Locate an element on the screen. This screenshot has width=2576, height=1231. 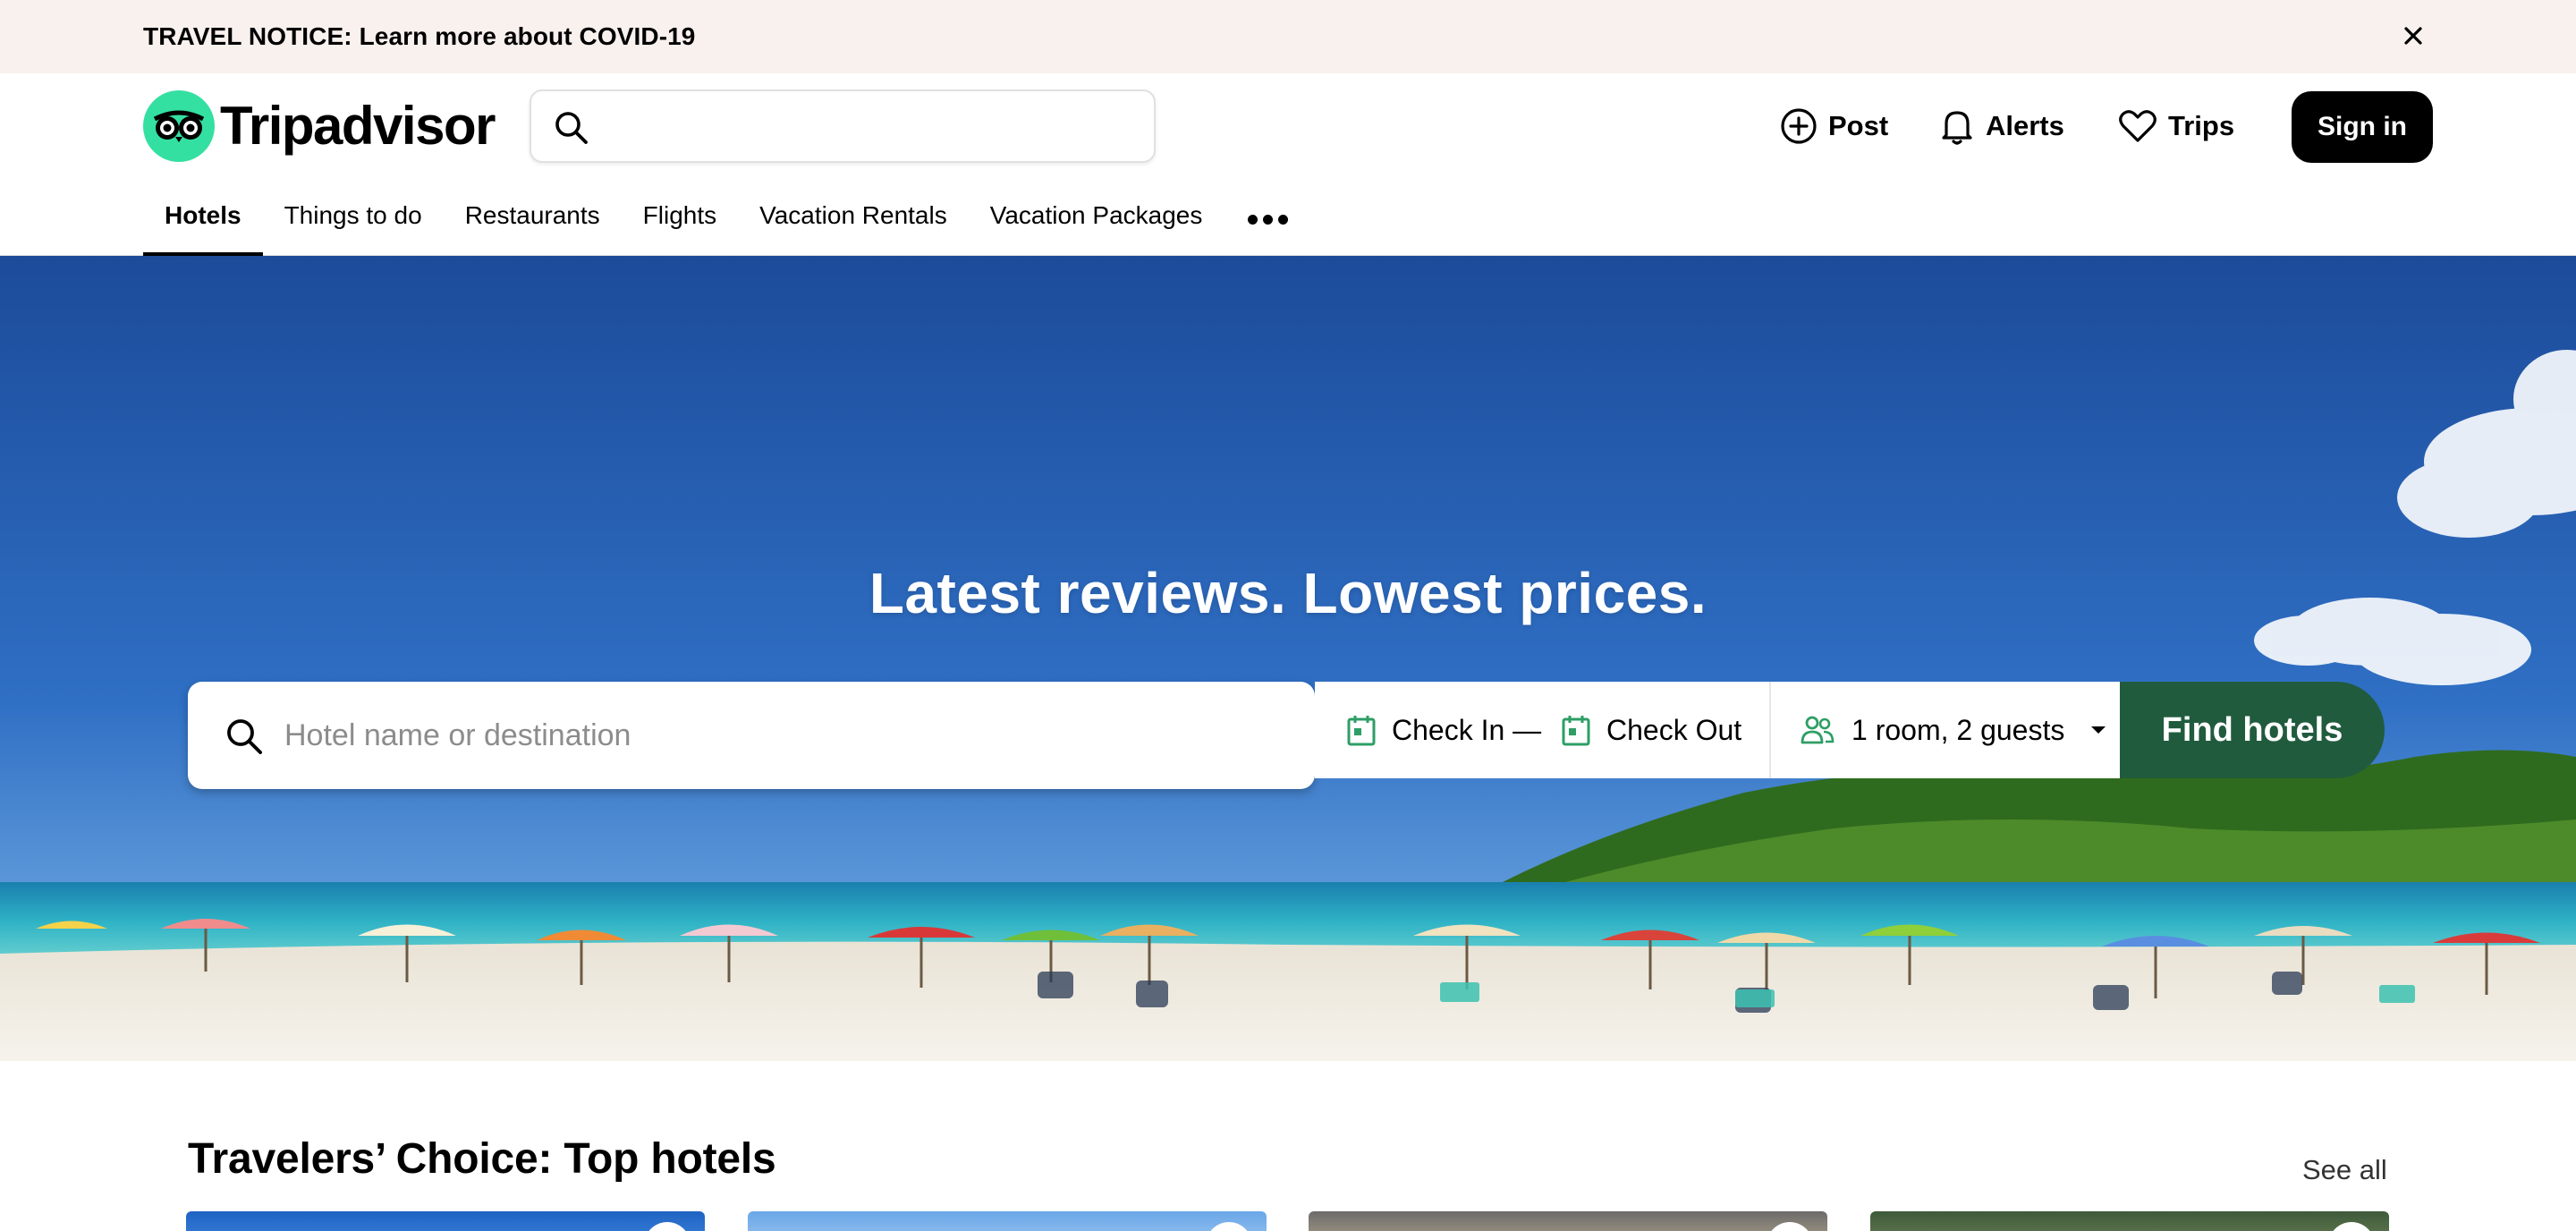
post-label: Post is located at coordinates (1858, 125).